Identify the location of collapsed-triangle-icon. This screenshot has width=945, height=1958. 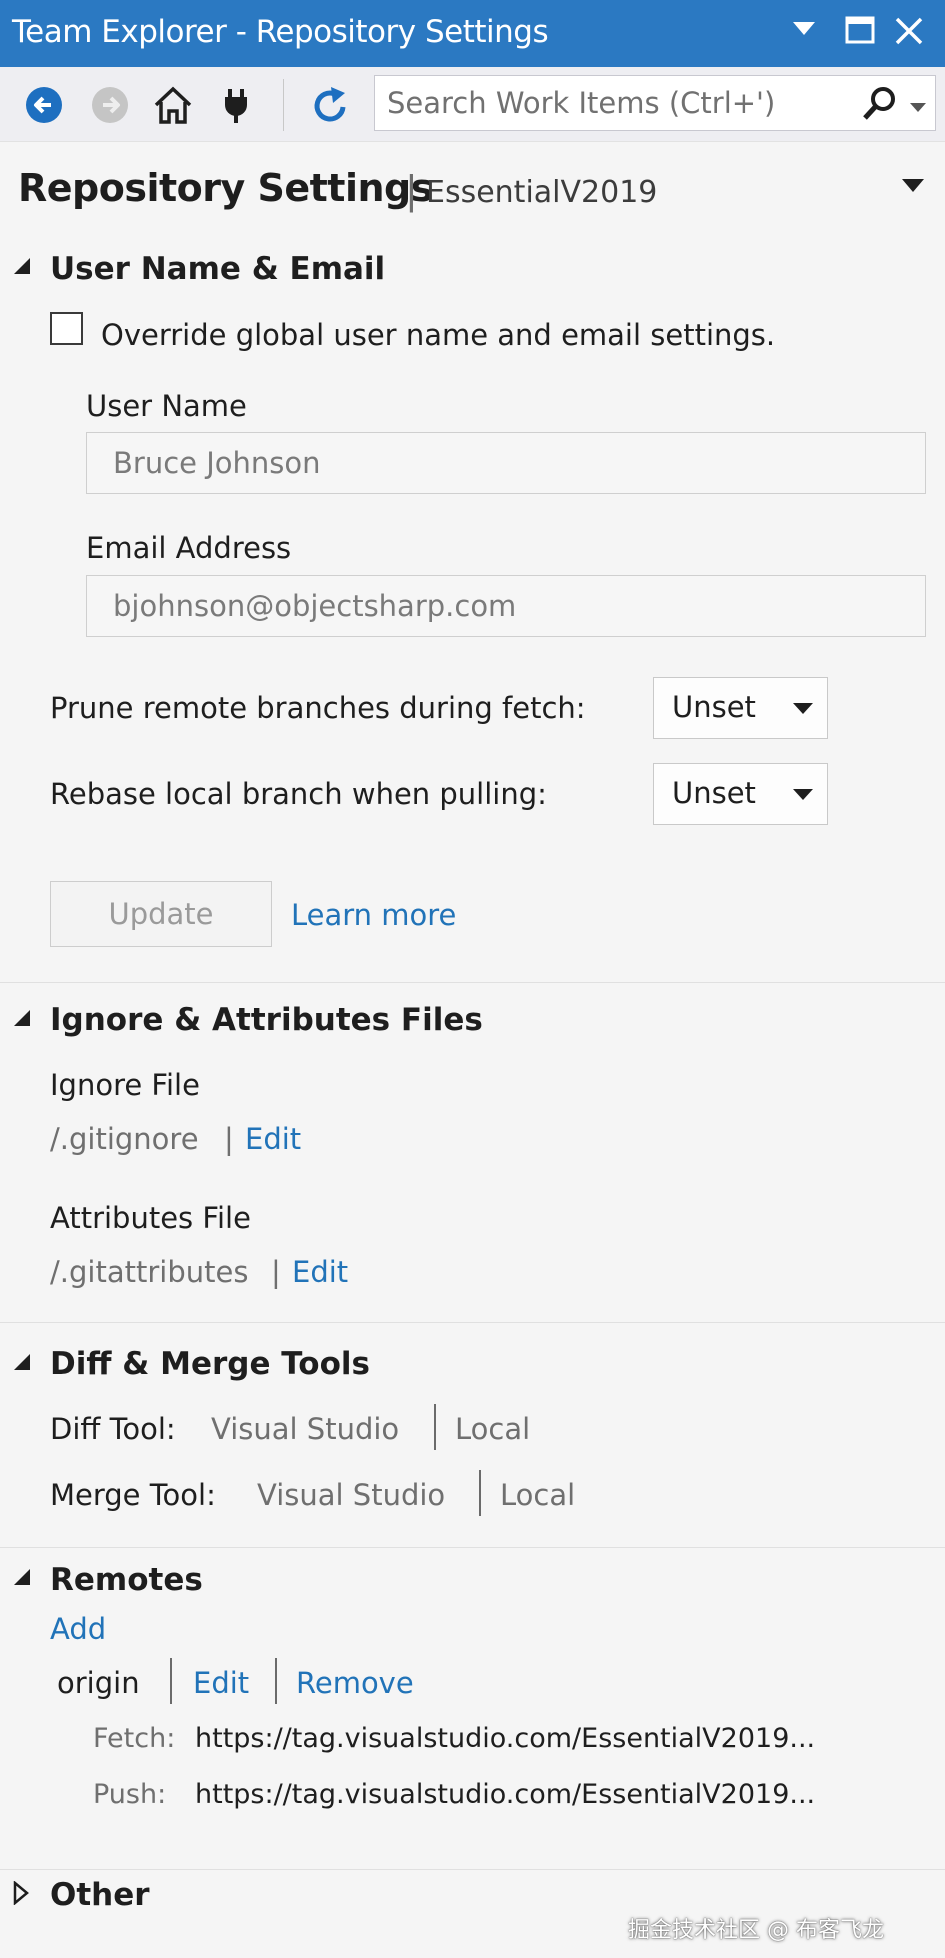
(21, 1894).